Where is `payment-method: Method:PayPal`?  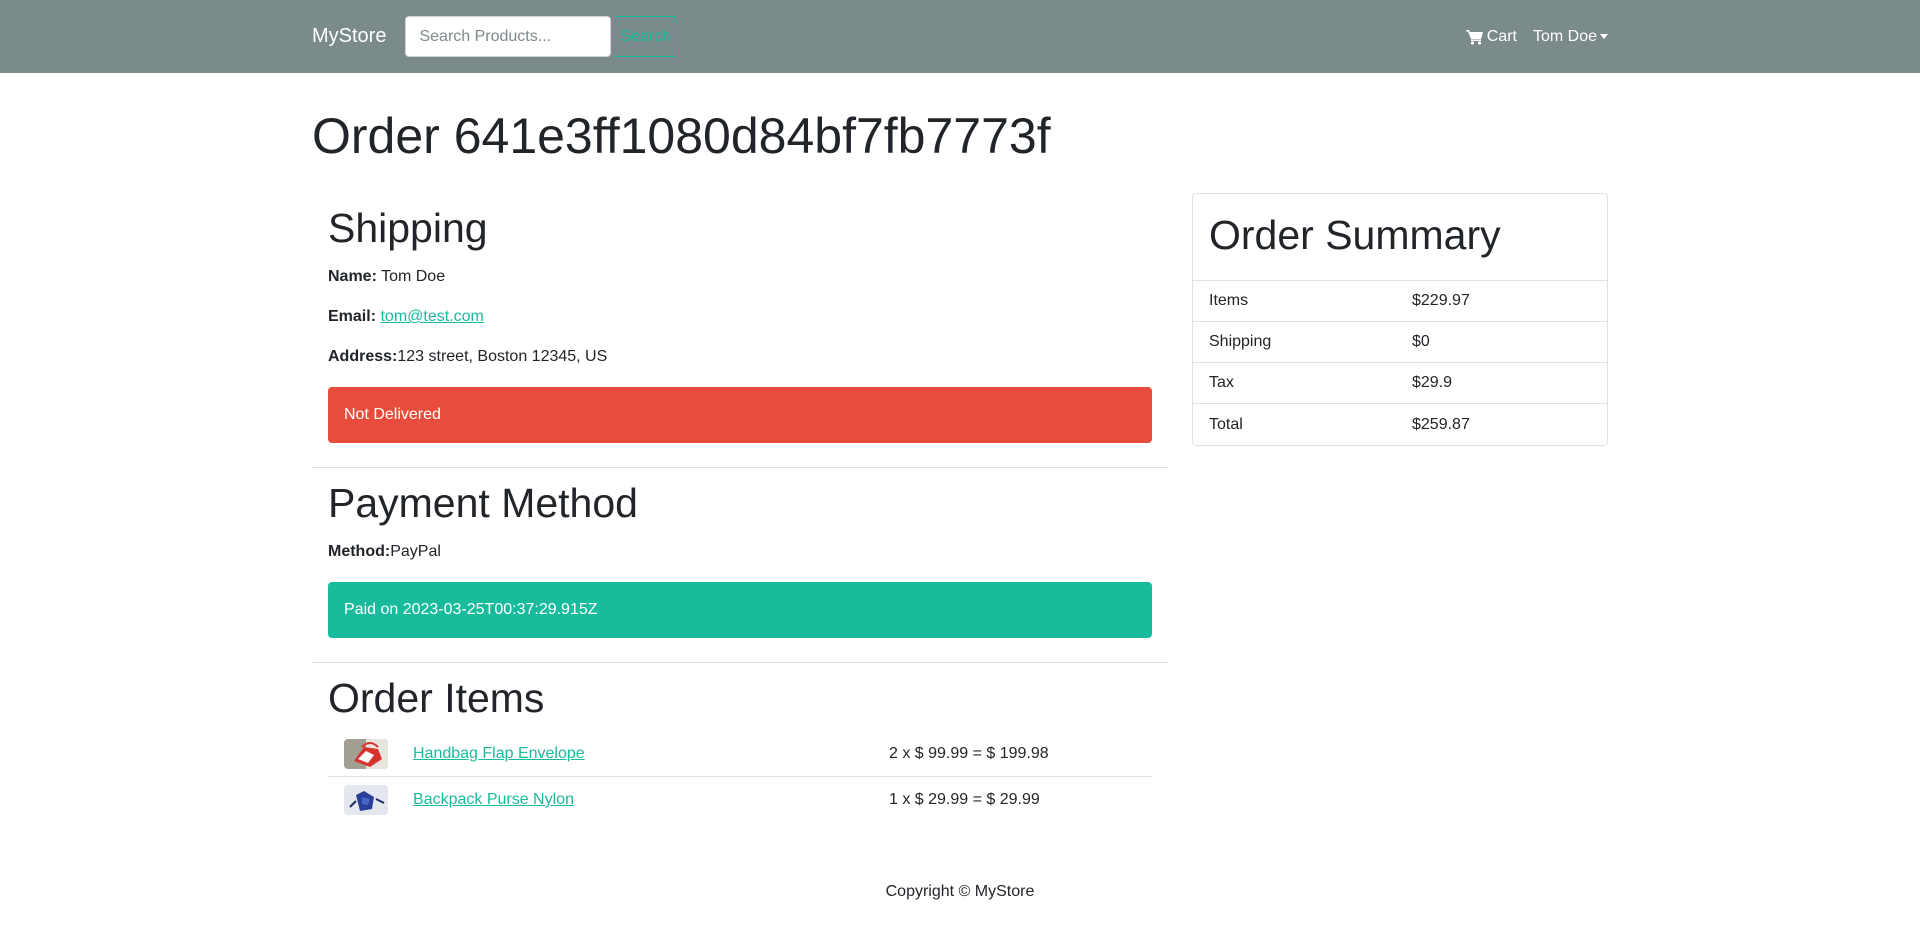 payment-method: Method:PayPal is located at coordinates (740, 552).